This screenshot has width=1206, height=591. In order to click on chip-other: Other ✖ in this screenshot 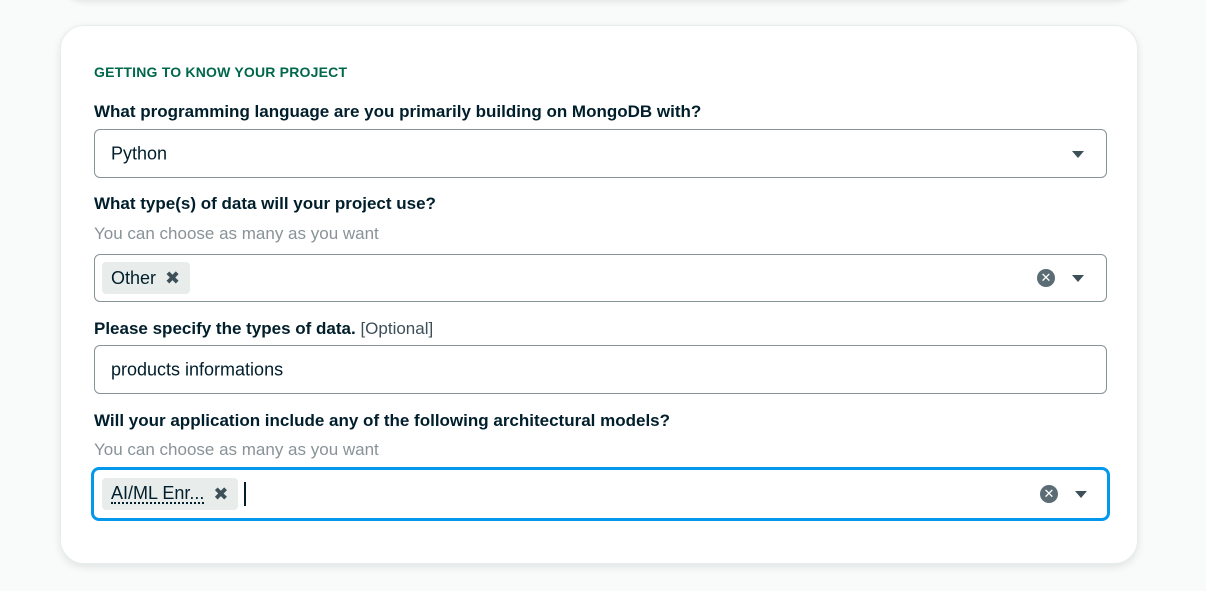, I will do `click(146, 278)`.